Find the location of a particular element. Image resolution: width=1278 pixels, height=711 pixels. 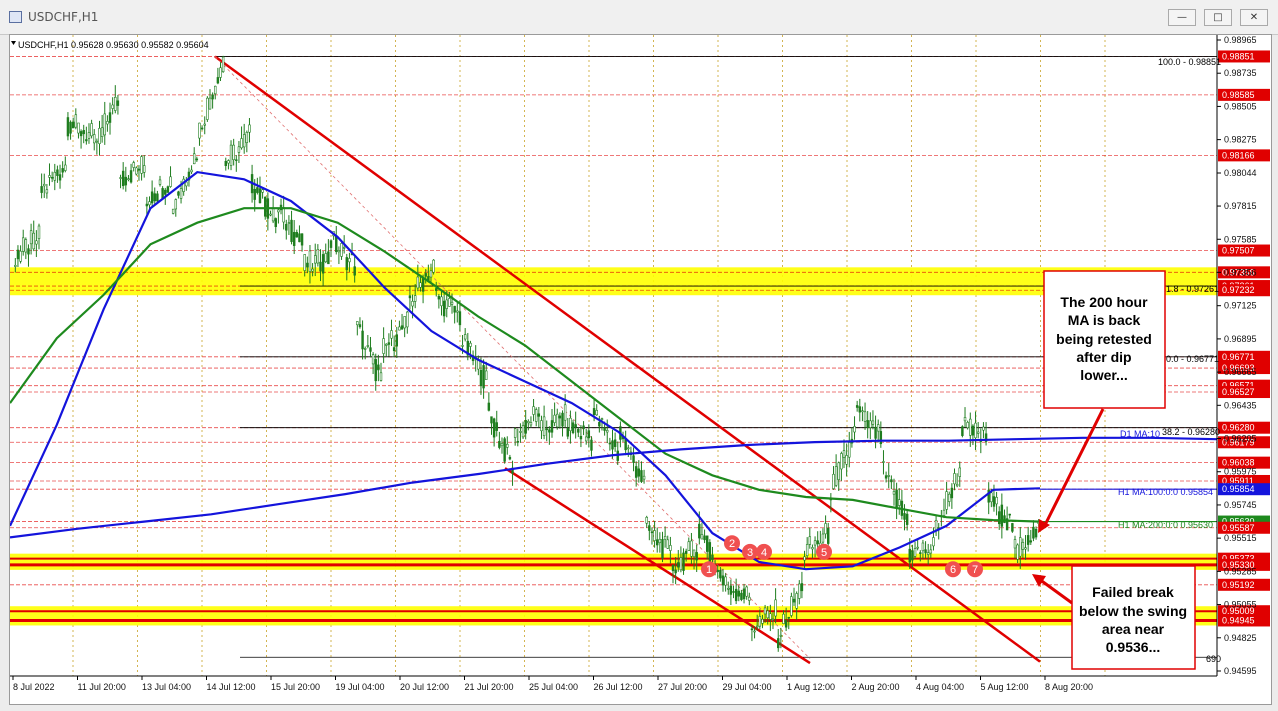

minimize-button: — is located at coordinates (1182, 17).